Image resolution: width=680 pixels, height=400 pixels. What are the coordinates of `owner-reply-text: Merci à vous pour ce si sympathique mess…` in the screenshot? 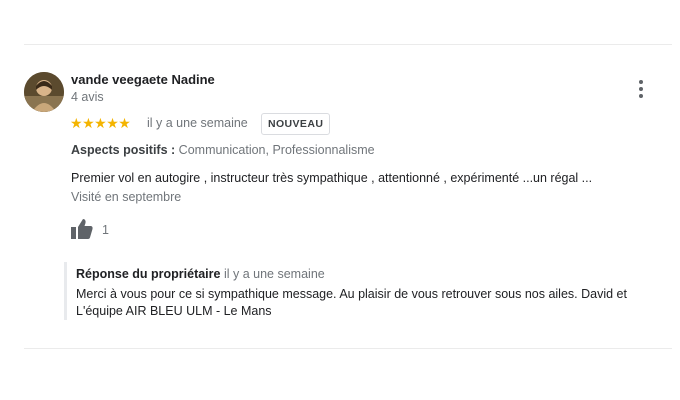 It's located at (351, 302).